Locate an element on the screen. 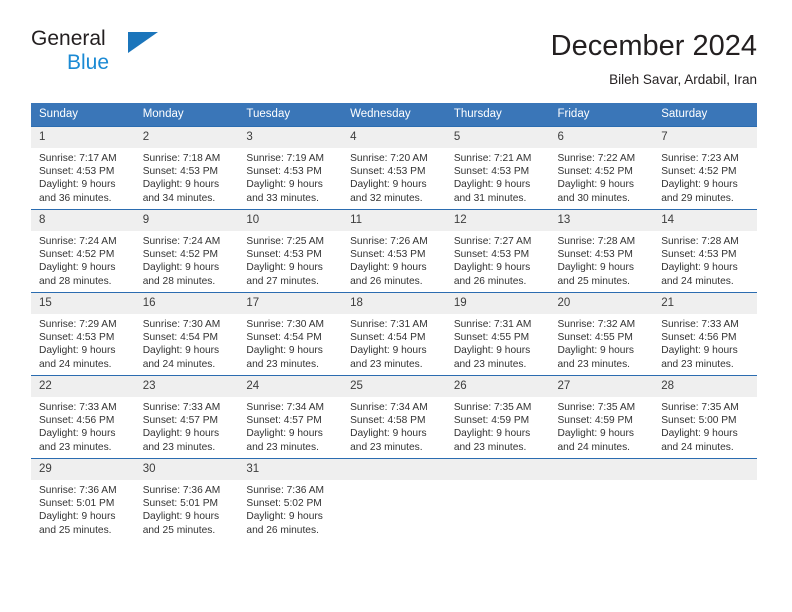  daylight-text-line2: and 27 minutes. is located at coordinates (282, 281).